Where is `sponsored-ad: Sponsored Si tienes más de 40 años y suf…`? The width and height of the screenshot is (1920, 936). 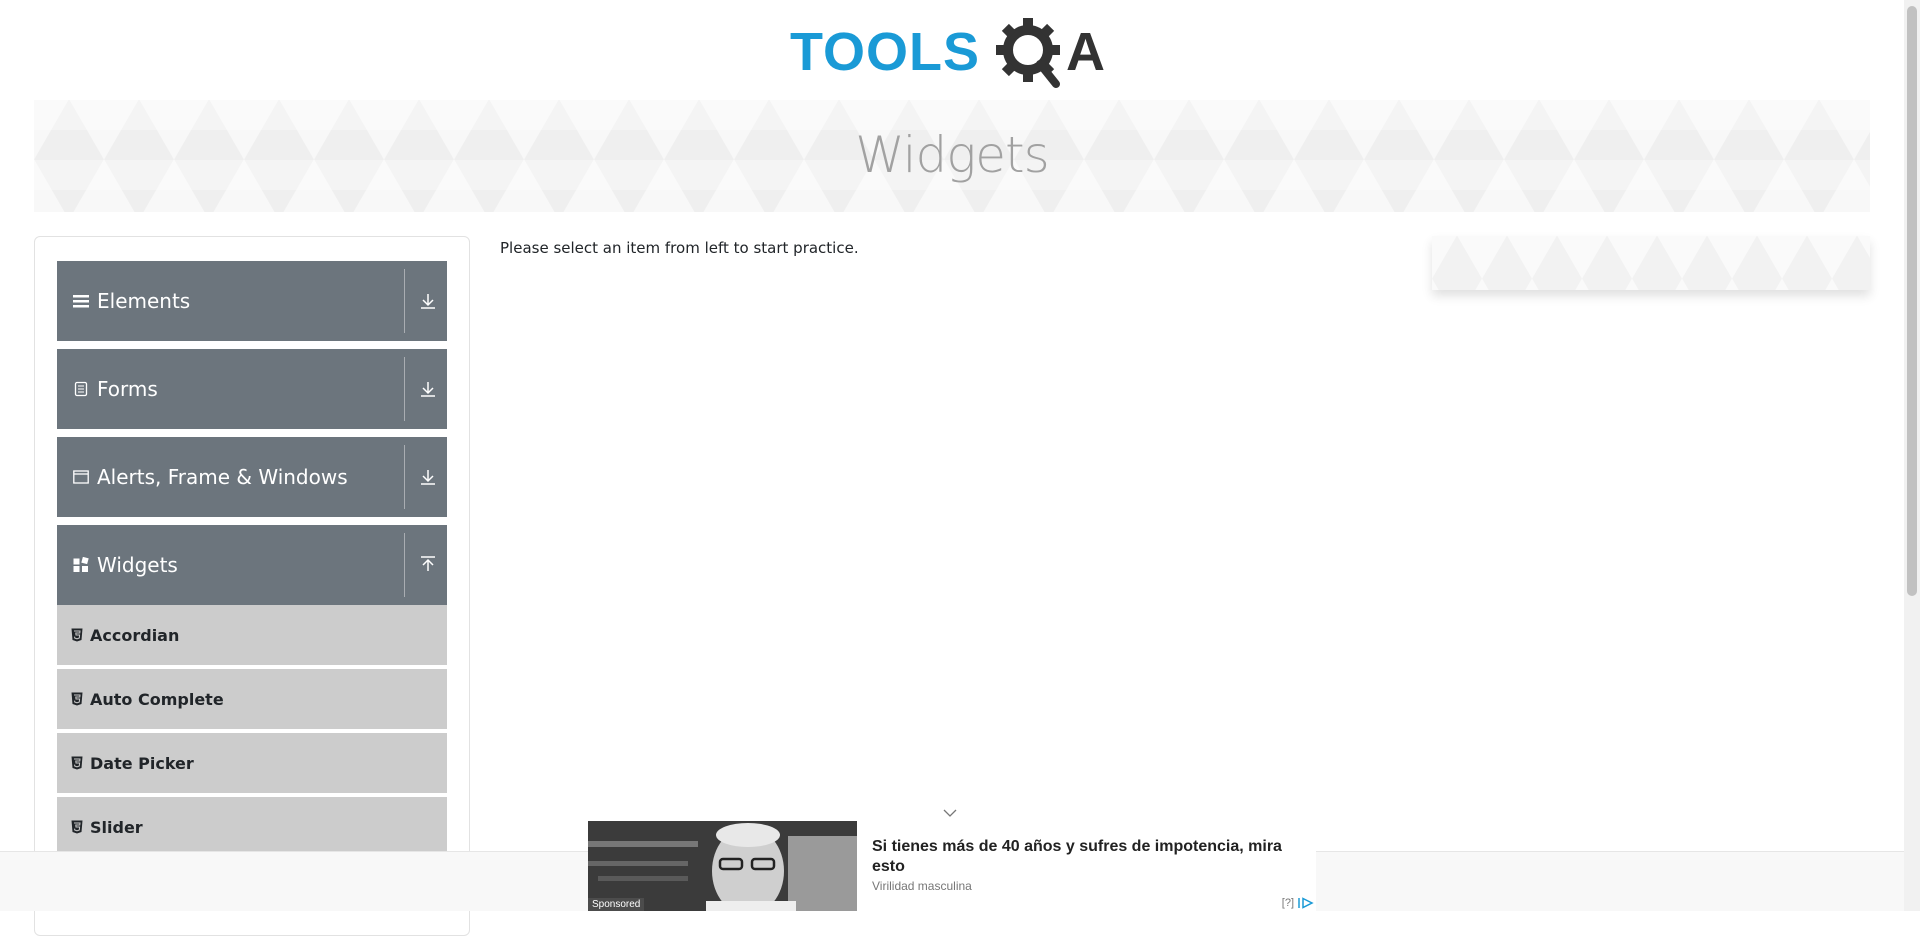
sponsored-ad: Sponsored Si tienes más de 40 años y suf… is located at coordinates (952, 866).